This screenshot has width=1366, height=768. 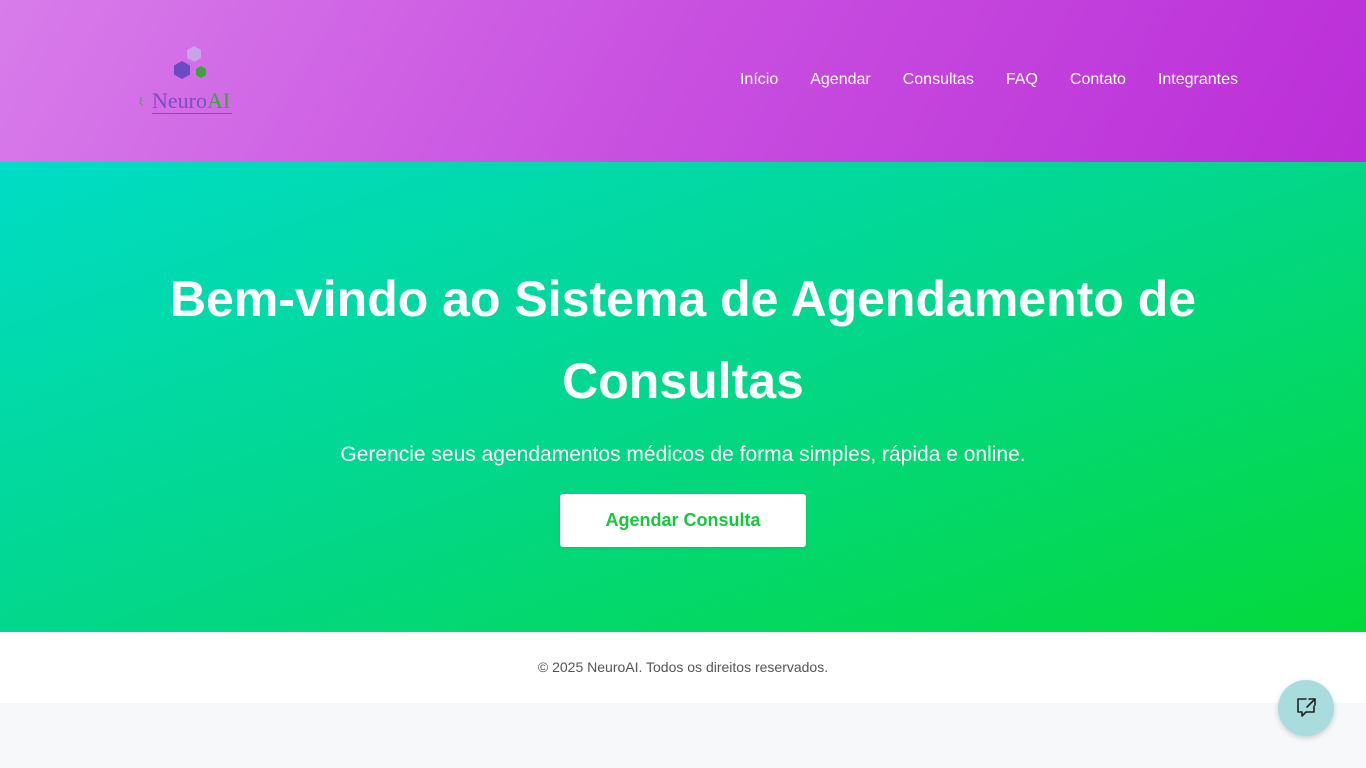 What do you see at coordinates (1098, 80) in the screenshot?
I see `nav-item-contato: Contato` at bounding box center [1098, 80].